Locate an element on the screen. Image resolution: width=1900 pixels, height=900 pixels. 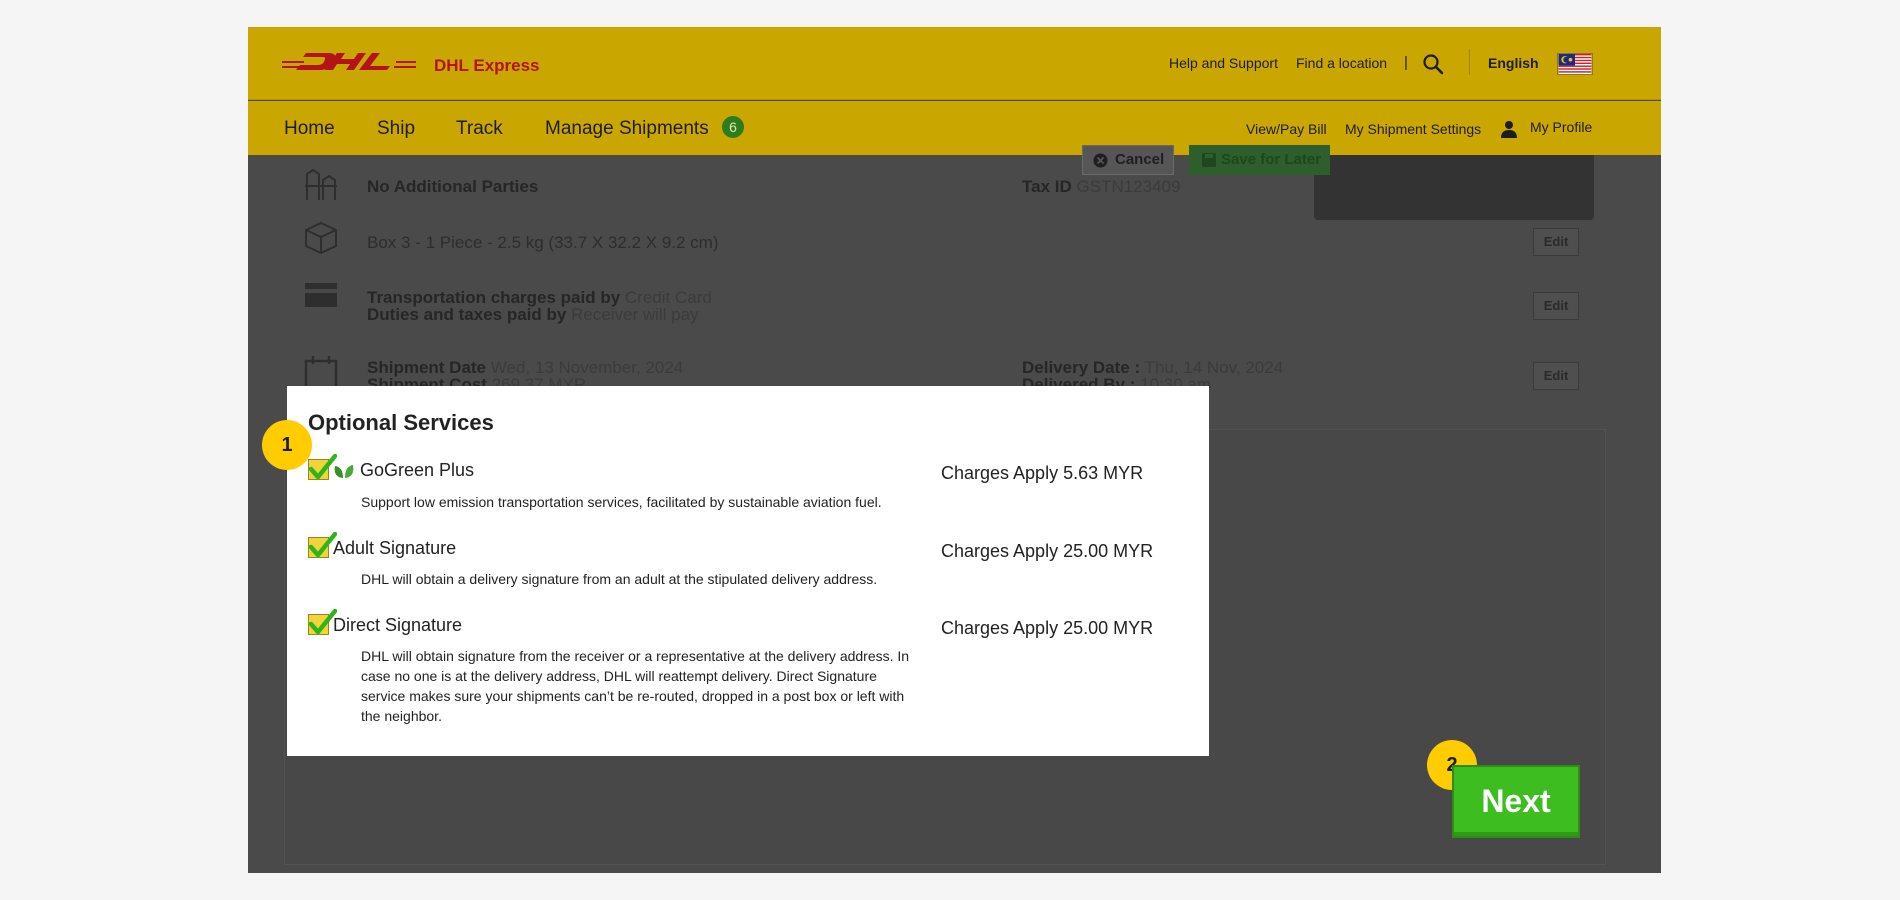
help-support-link: Help and Support is located at coordinates (1223, 63).